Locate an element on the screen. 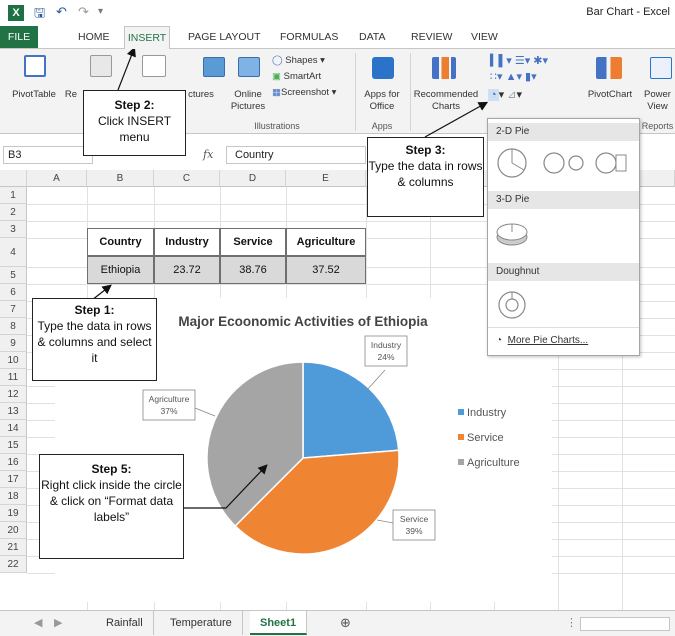 The width and height of the screenshot is (675, 636). screenshot-button: ▦Screenshot ▾ is located at coordinates (312, 93).